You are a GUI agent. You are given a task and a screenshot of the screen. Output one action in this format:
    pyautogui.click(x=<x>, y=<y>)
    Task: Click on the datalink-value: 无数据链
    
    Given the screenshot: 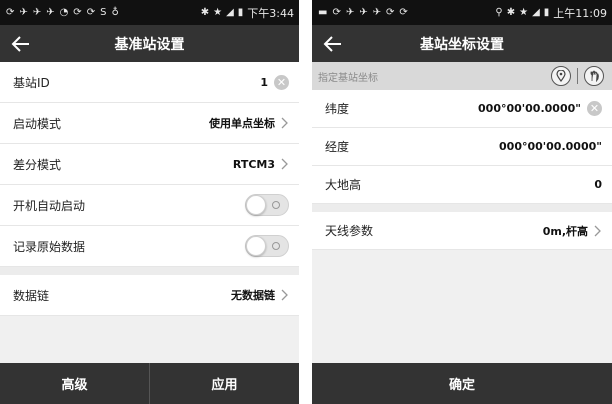 What is the action you would take?
    pyautogui.click(x=253, y=295)
    